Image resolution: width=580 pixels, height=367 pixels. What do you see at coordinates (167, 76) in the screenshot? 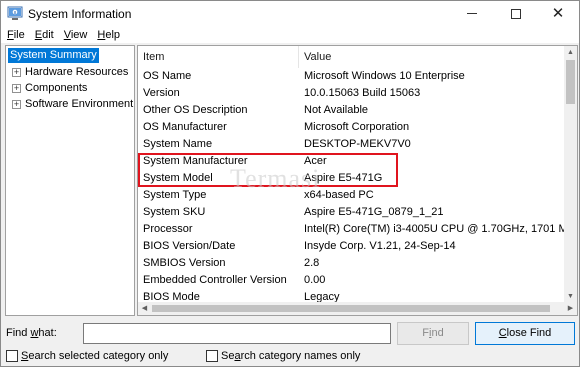
I see `item-cell: OS Name` at bounding box center [167, 76].